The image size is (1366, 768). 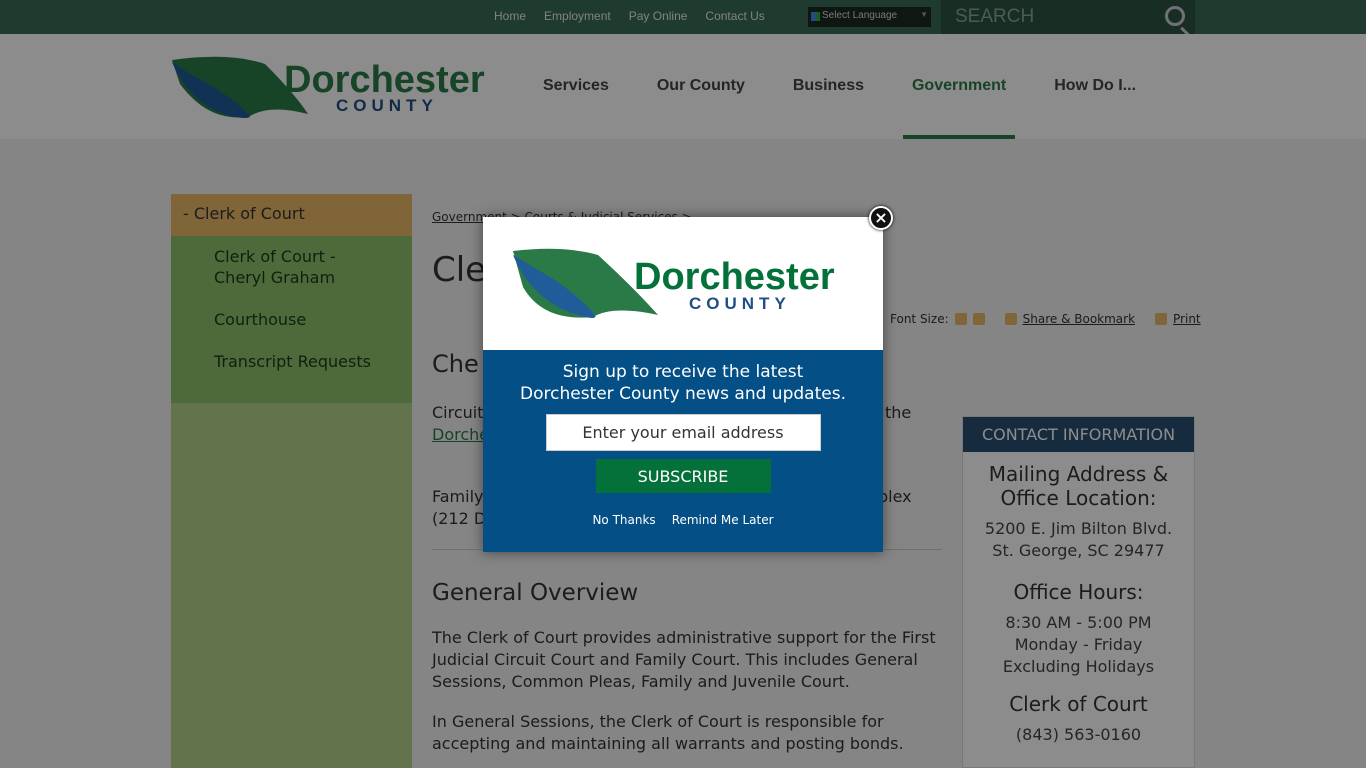 I want to click on no-thanks-link: No Thanks, so click(x=623, y=520).